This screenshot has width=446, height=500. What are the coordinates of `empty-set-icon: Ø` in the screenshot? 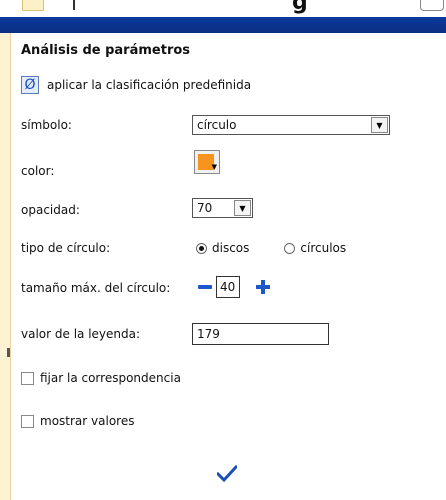 It's located at (30, 85).